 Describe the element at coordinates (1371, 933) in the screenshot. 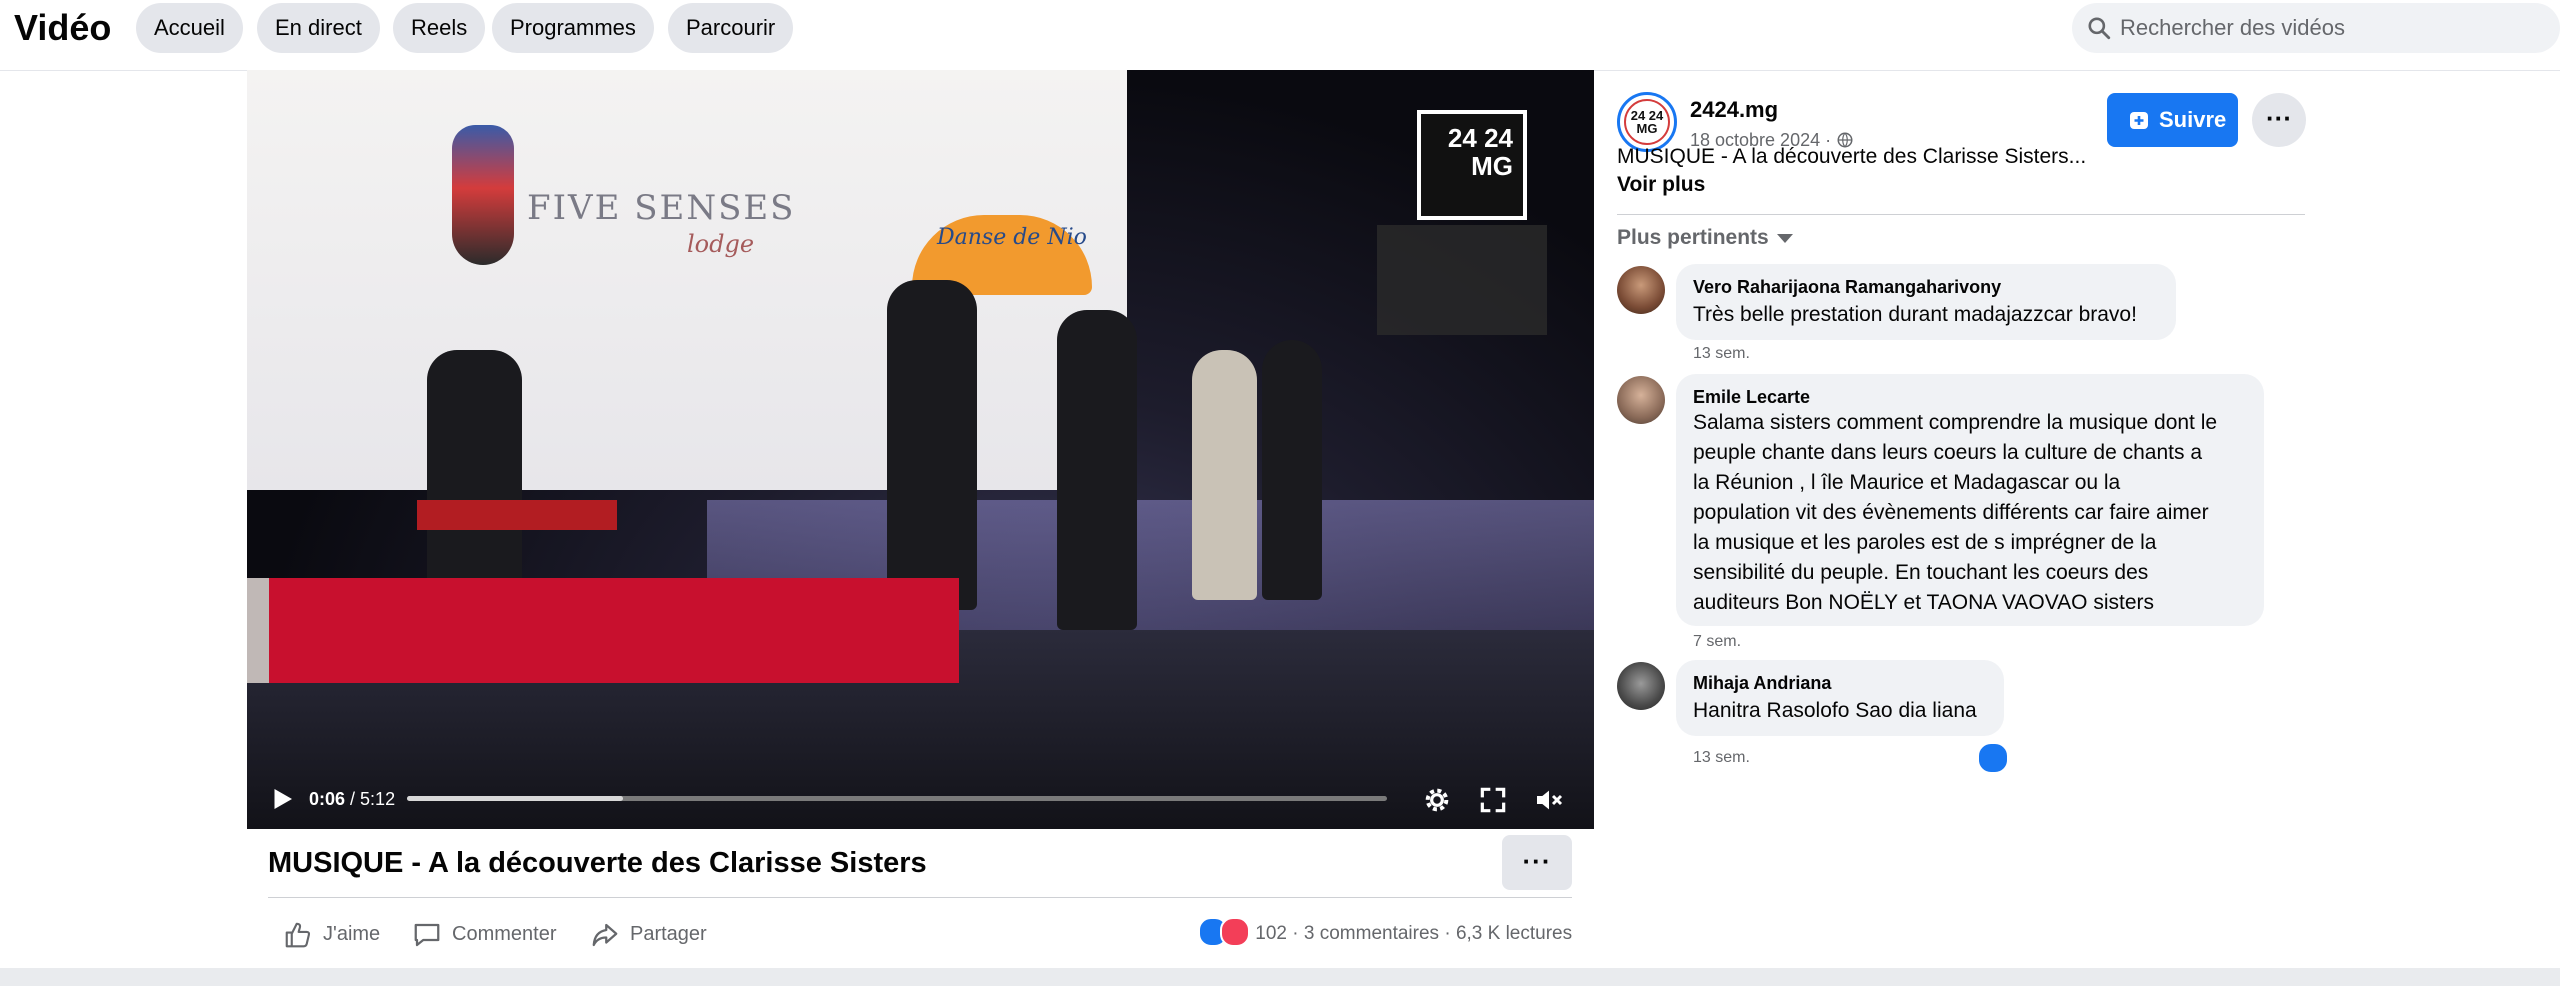

I see `comments-count: 3 commentaires` at that location.